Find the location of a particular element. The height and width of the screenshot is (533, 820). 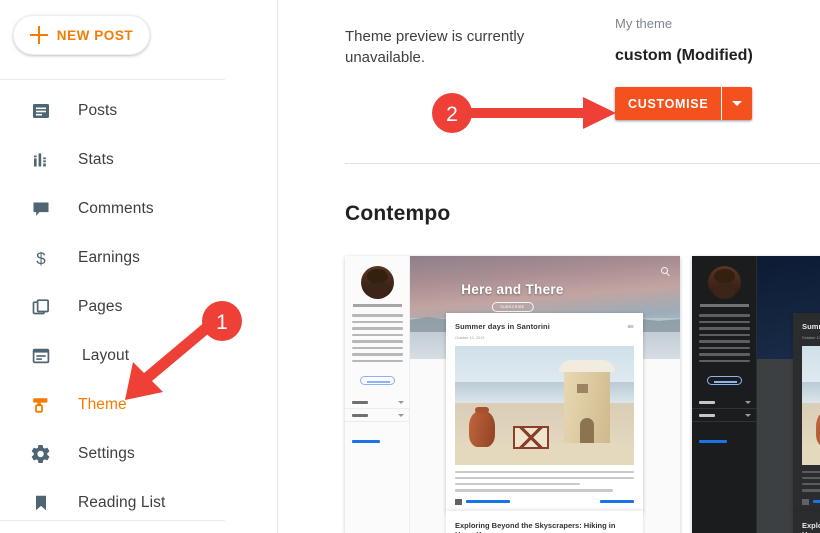

comments-icon is located at coordinates (41, 209).